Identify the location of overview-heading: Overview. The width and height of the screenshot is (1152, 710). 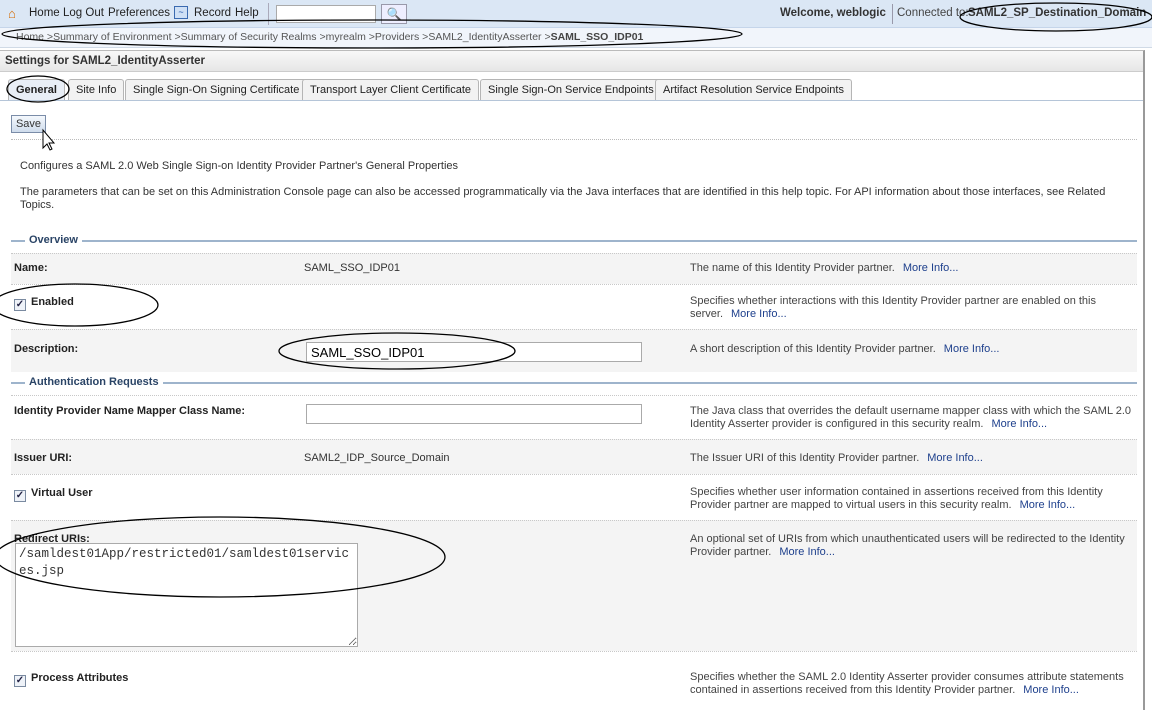
(53, 240).